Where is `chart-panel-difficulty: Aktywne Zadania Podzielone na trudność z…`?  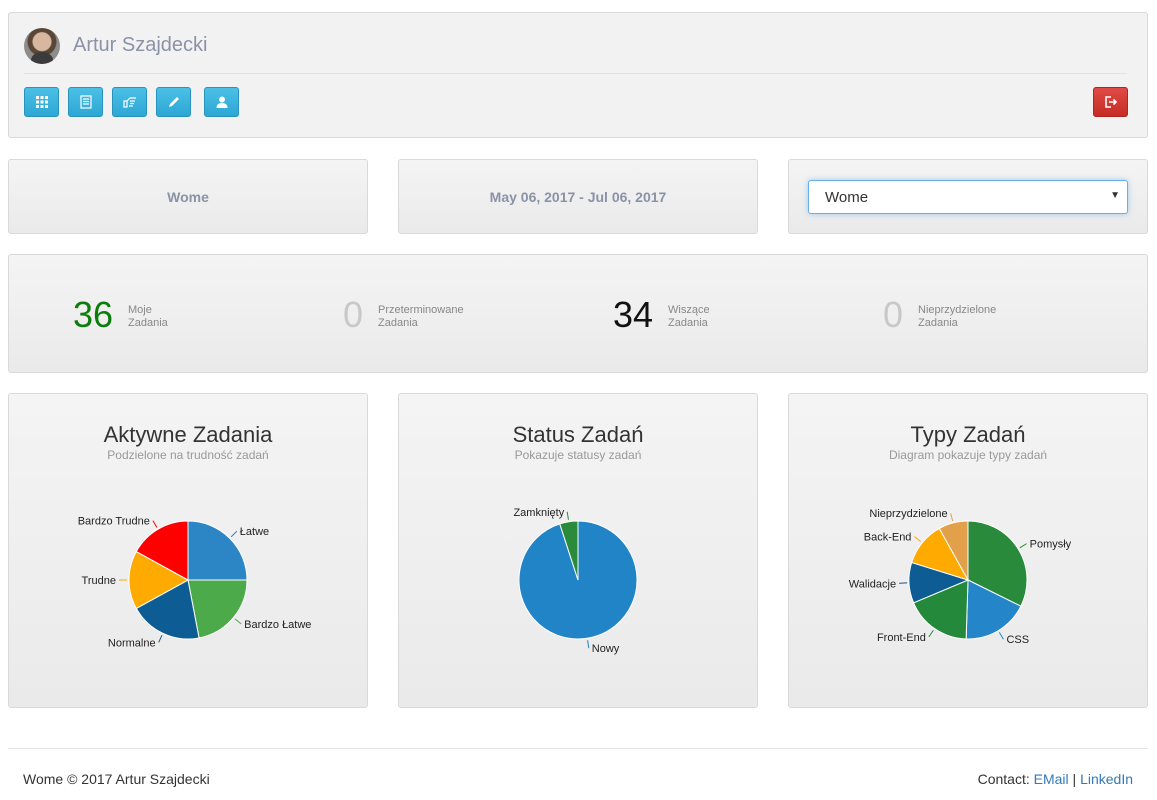
chart-panel-difficulty: Aktywne Zadania Podzielone na trudność z… is located at coordinates (188, 550).